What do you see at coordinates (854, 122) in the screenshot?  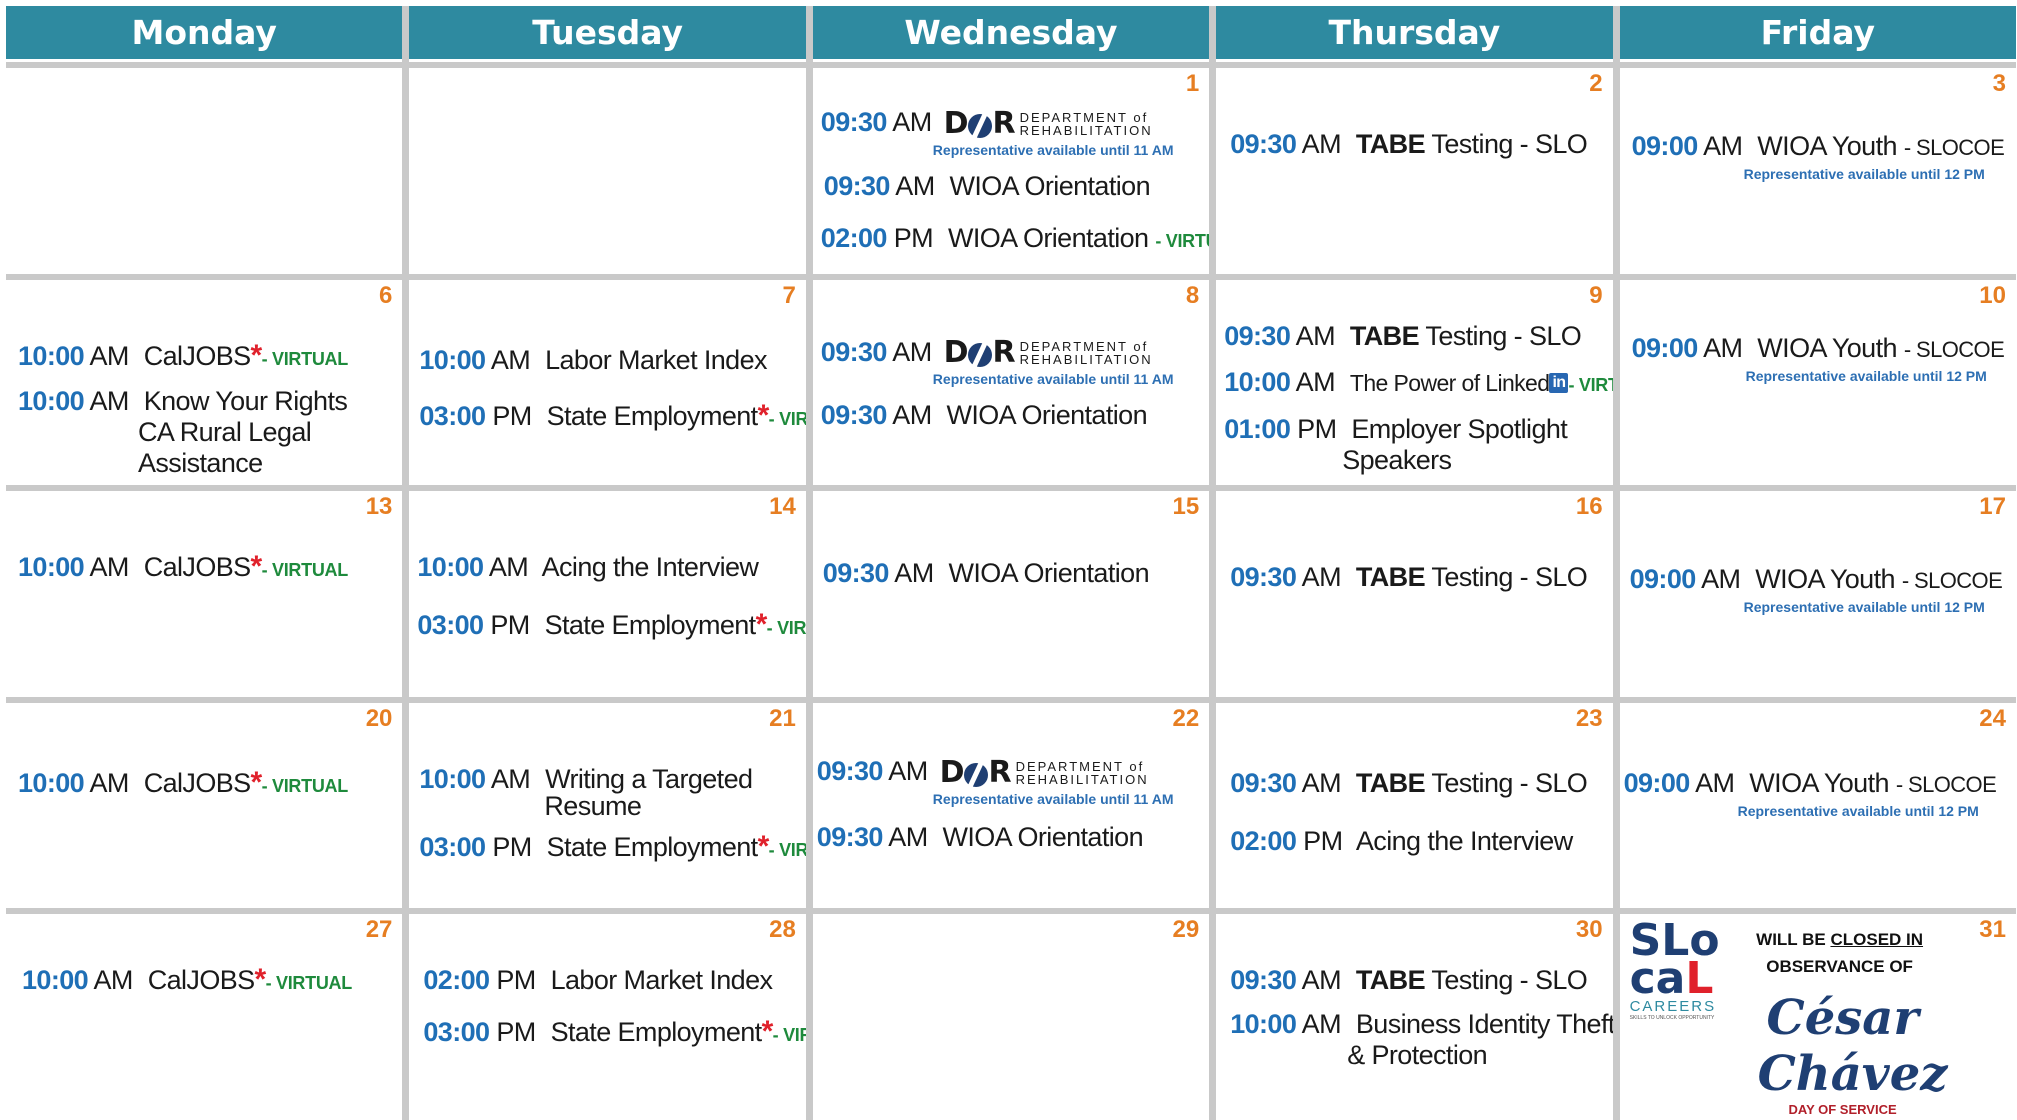 I see `event-time: 09:30` at bounding box center [854, 122].